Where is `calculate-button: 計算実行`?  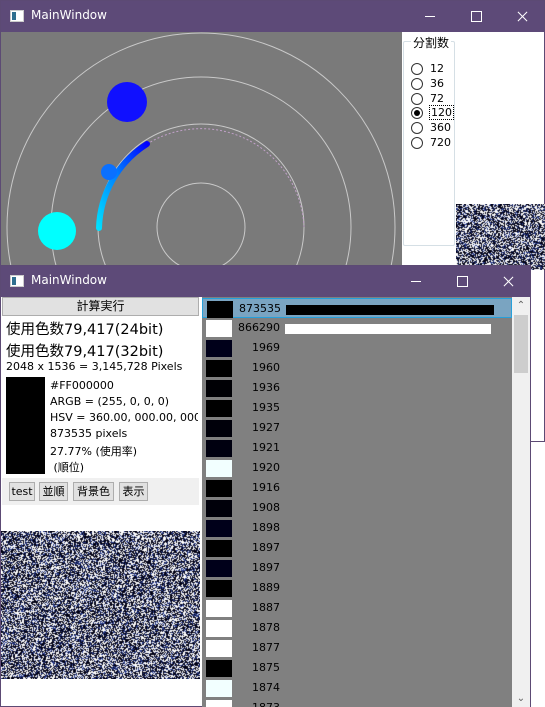 calculate-button: 計算実行 is located at coordinates (100, 306).